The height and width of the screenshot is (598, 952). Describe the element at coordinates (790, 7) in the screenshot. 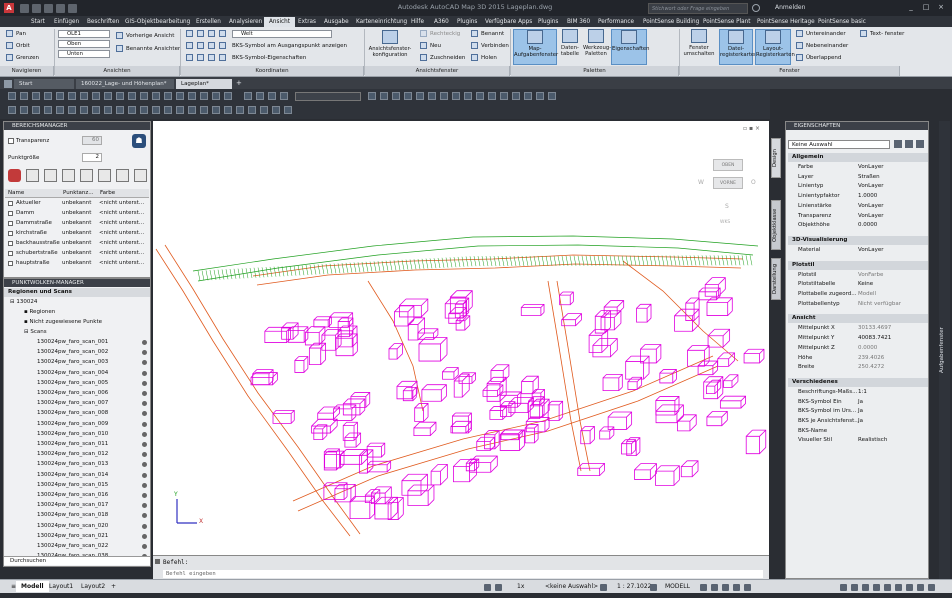

I see `login-button: Anmelden` at that location.